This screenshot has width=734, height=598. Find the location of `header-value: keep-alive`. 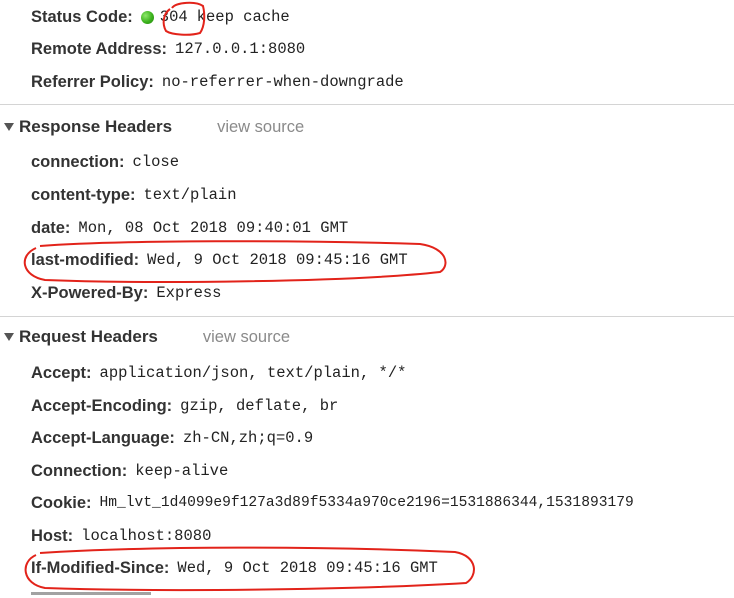

header-value: keep-alive is located at coordinates (182, 471).